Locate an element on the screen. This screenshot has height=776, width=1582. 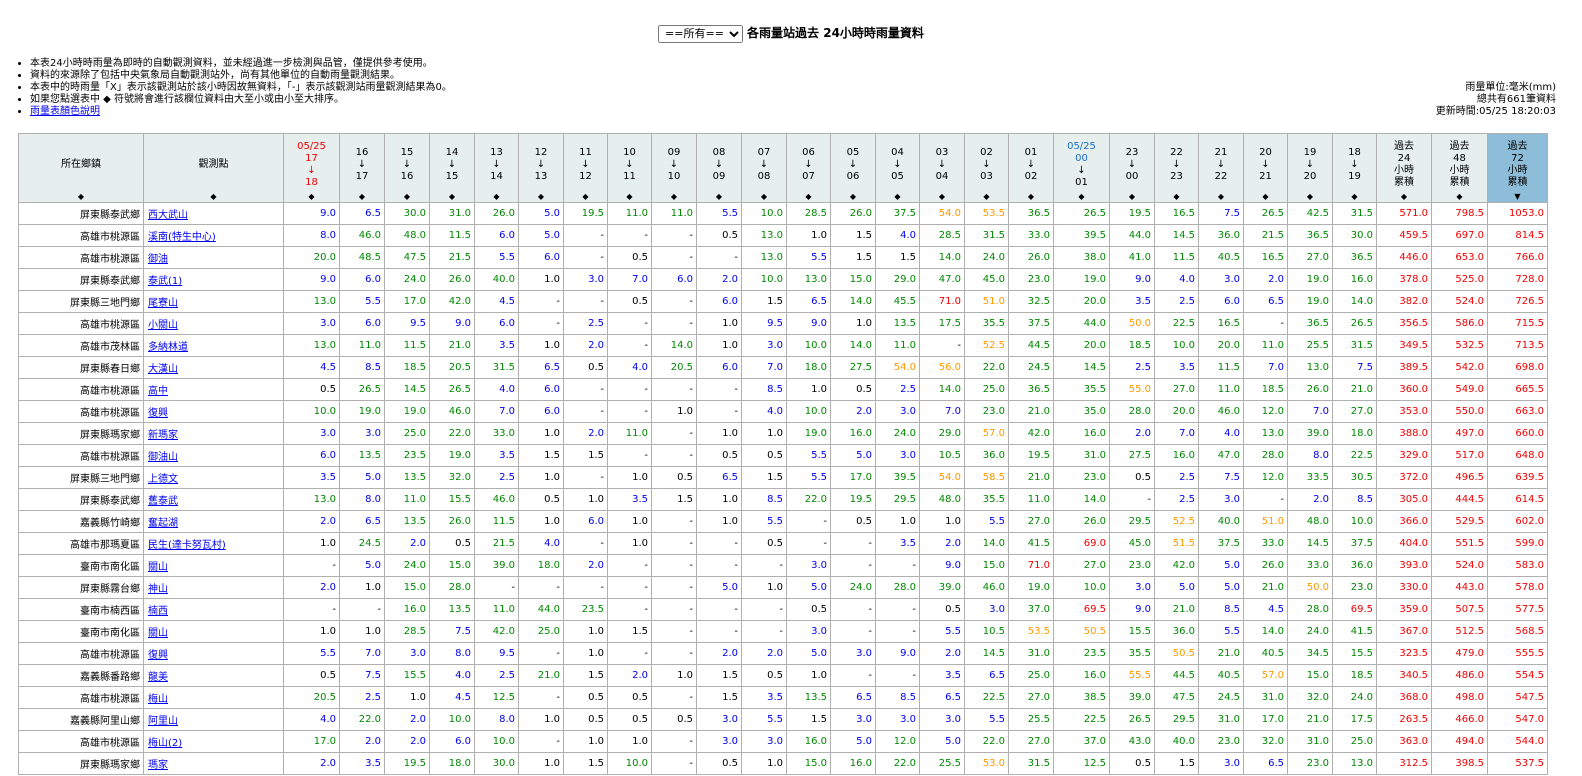
station-link: 西大武山 is located at coordinates (168, 215).